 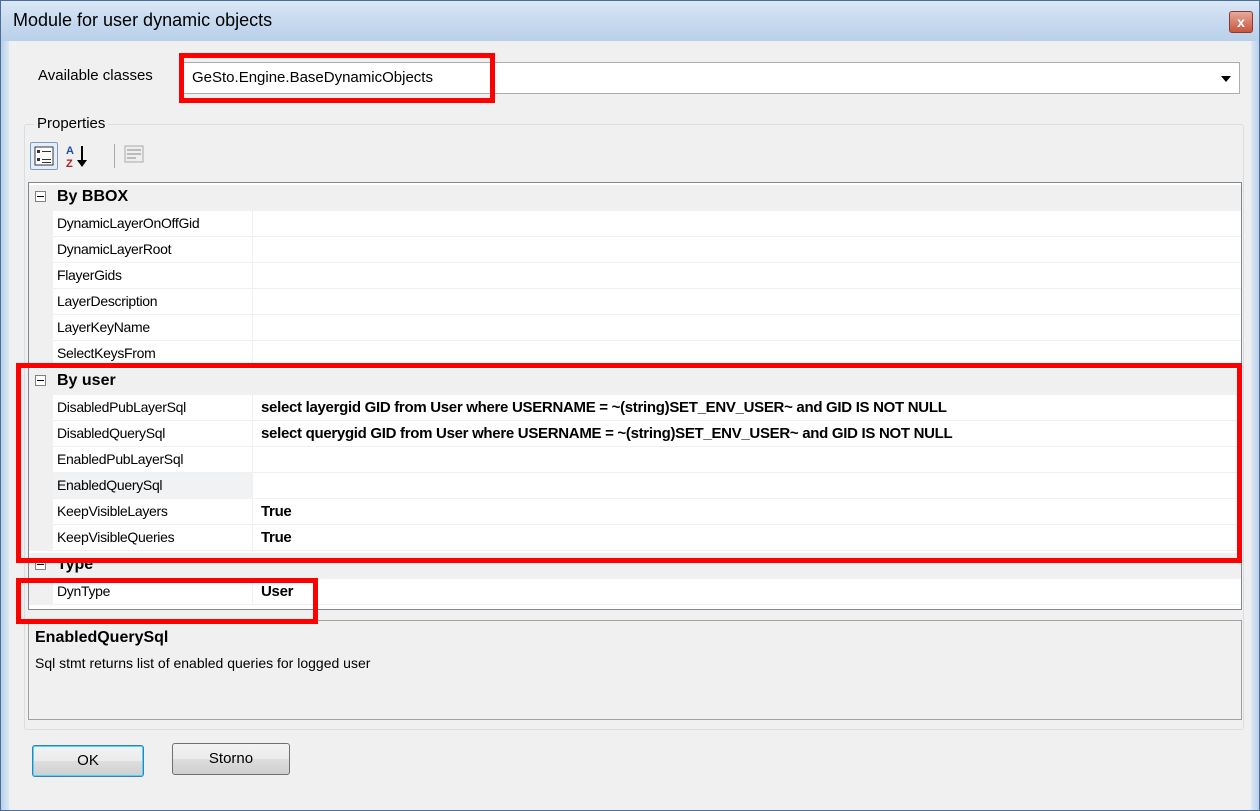 I want to click on property-name: DynamicLayerOnOffGid, so click(x=128, y=223).